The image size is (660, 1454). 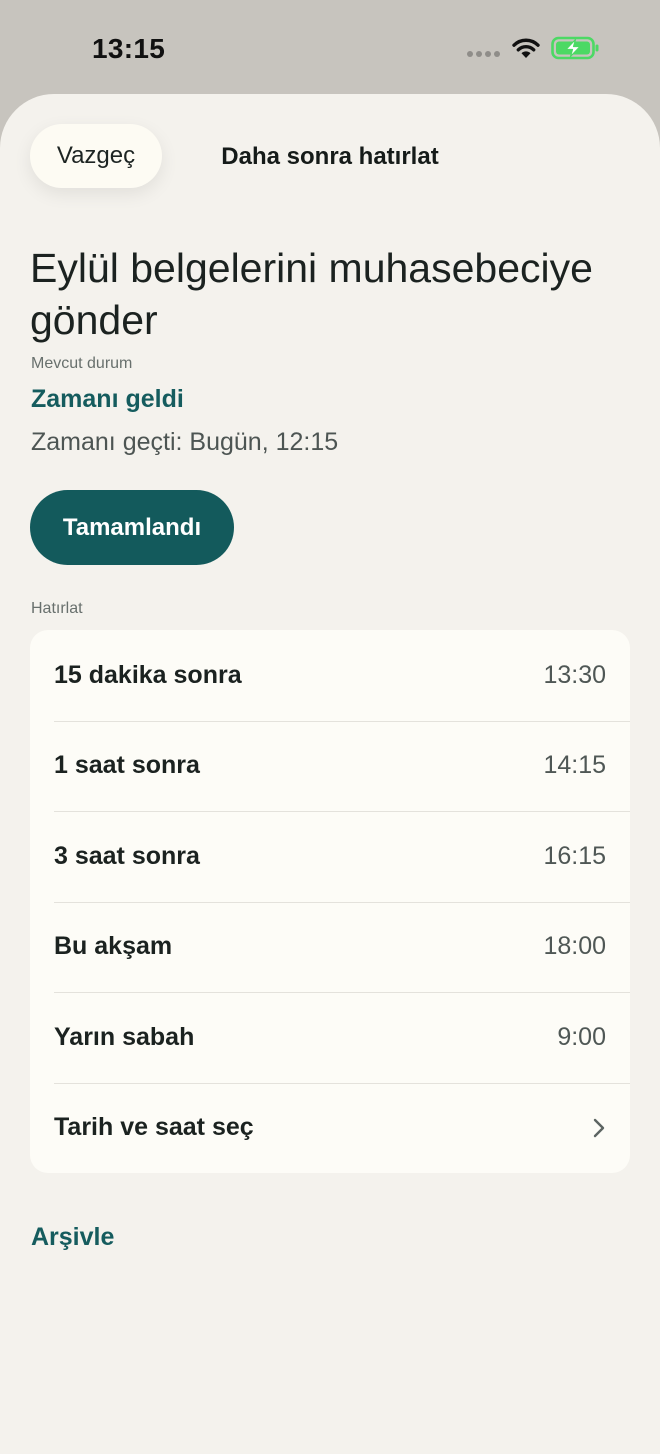 I want to click on wifi-icon, so click(x=526, y=48).